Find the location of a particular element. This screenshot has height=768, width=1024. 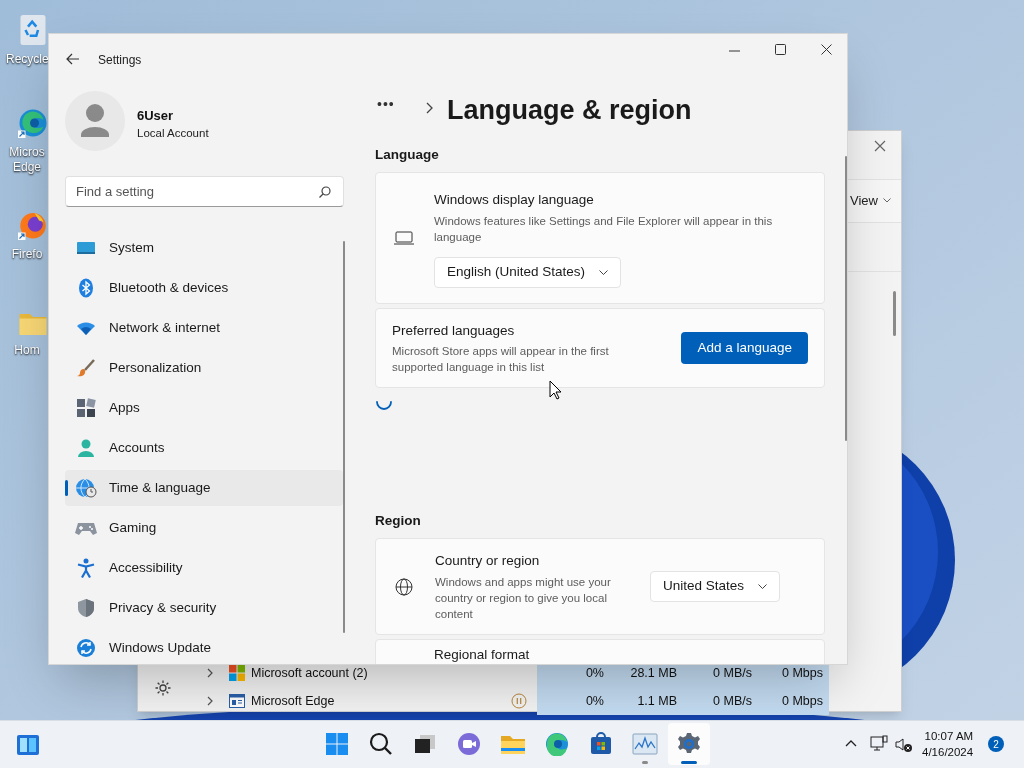

nav-item: Bluetooth & devices is located at coordinates (204, 288).